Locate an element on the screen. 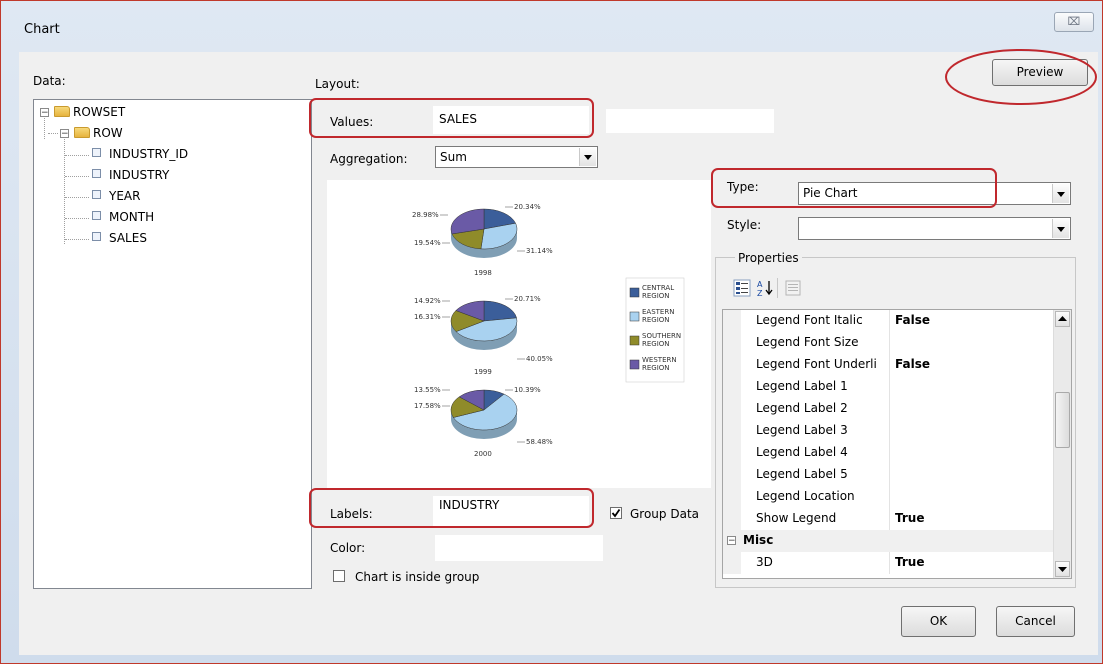 This screenshot has height=666, width=1105. scroll-up-button is located at coordinates (1062, 319).